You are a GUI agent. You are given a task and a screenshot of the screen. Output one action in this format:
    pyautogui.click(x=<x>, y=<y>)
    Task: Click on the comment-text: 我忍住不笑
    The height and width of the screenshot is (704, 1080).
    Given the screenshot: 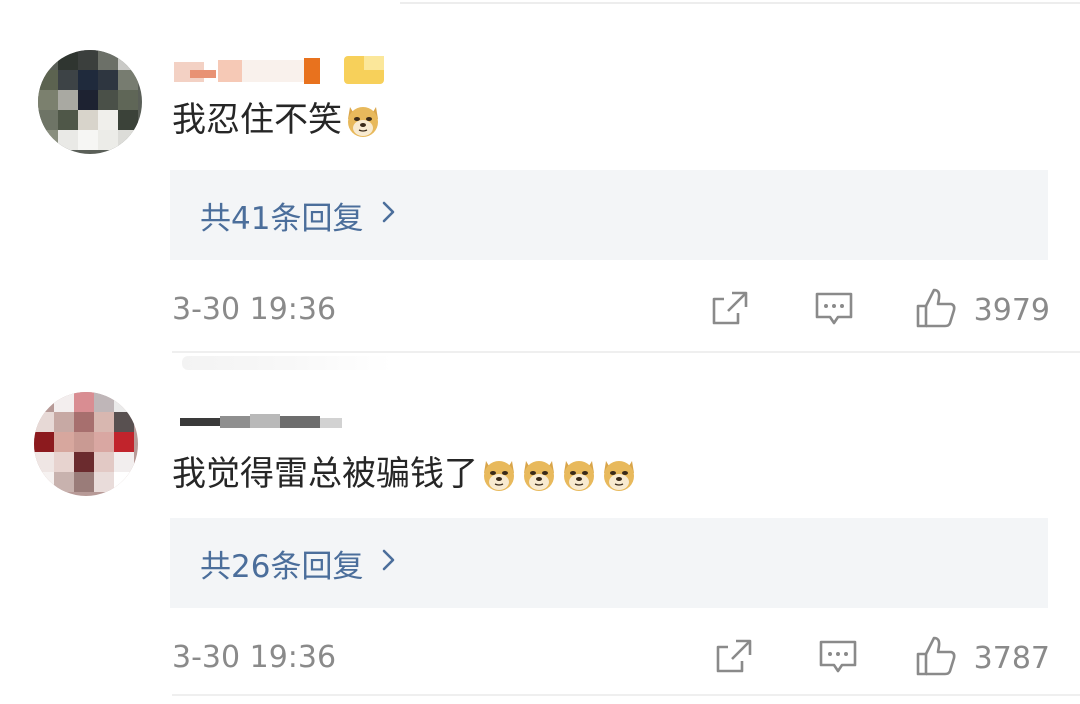 What is the action you would take?
    pyautogui.click(x=277, y=120)
    